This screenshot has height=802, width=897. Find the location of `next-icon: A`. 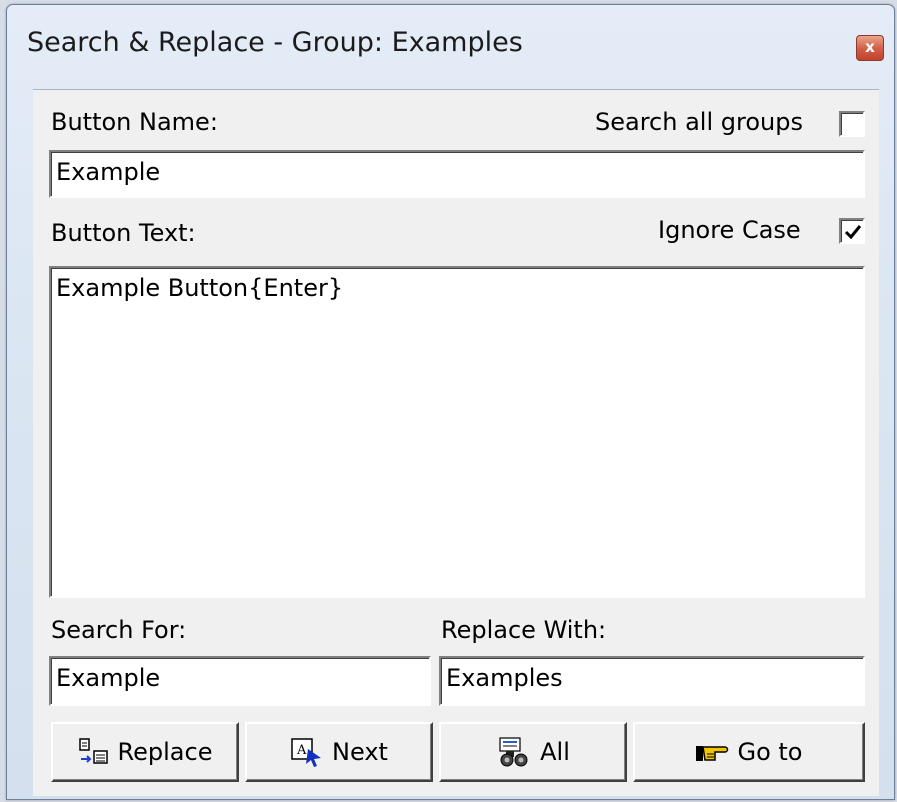

next-icon: A is located at coordinates (307, 752).